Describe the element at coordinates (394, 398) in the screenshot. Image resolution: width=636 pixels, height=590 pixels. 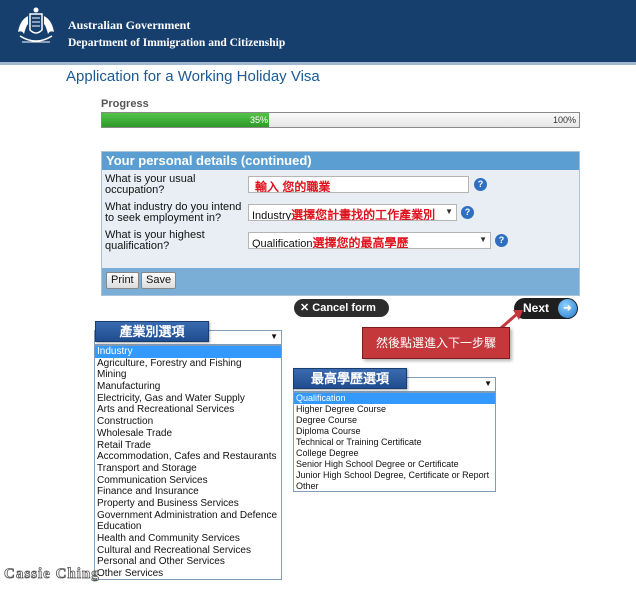
I see `qualification-option: Qualification` at that location.